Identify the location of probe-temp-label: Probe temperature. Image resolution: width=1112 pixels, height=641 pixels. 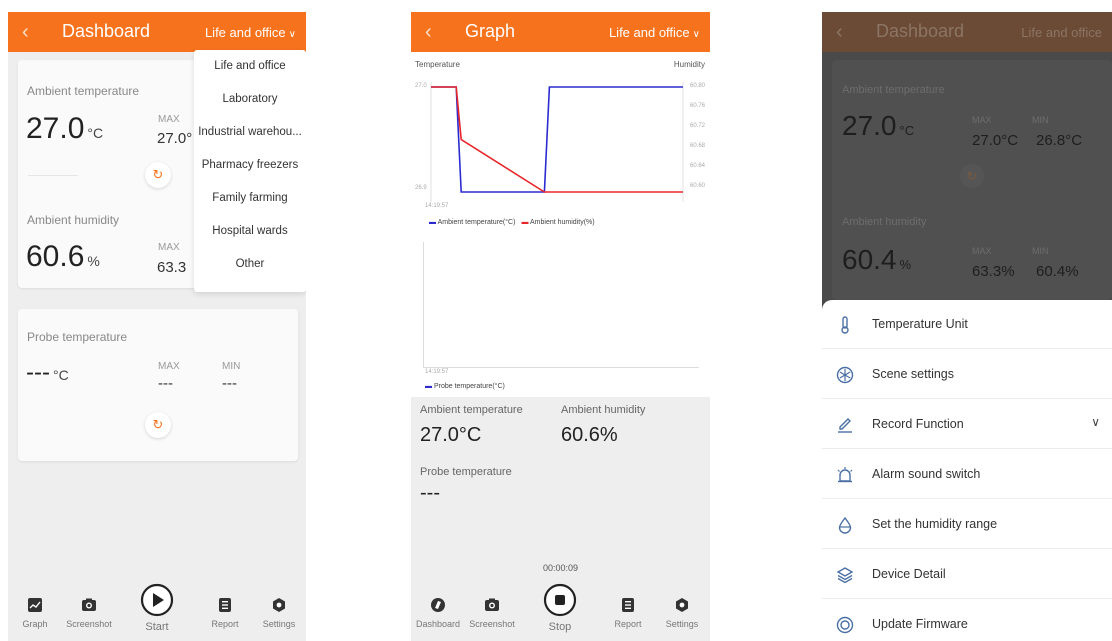
(466, 472).